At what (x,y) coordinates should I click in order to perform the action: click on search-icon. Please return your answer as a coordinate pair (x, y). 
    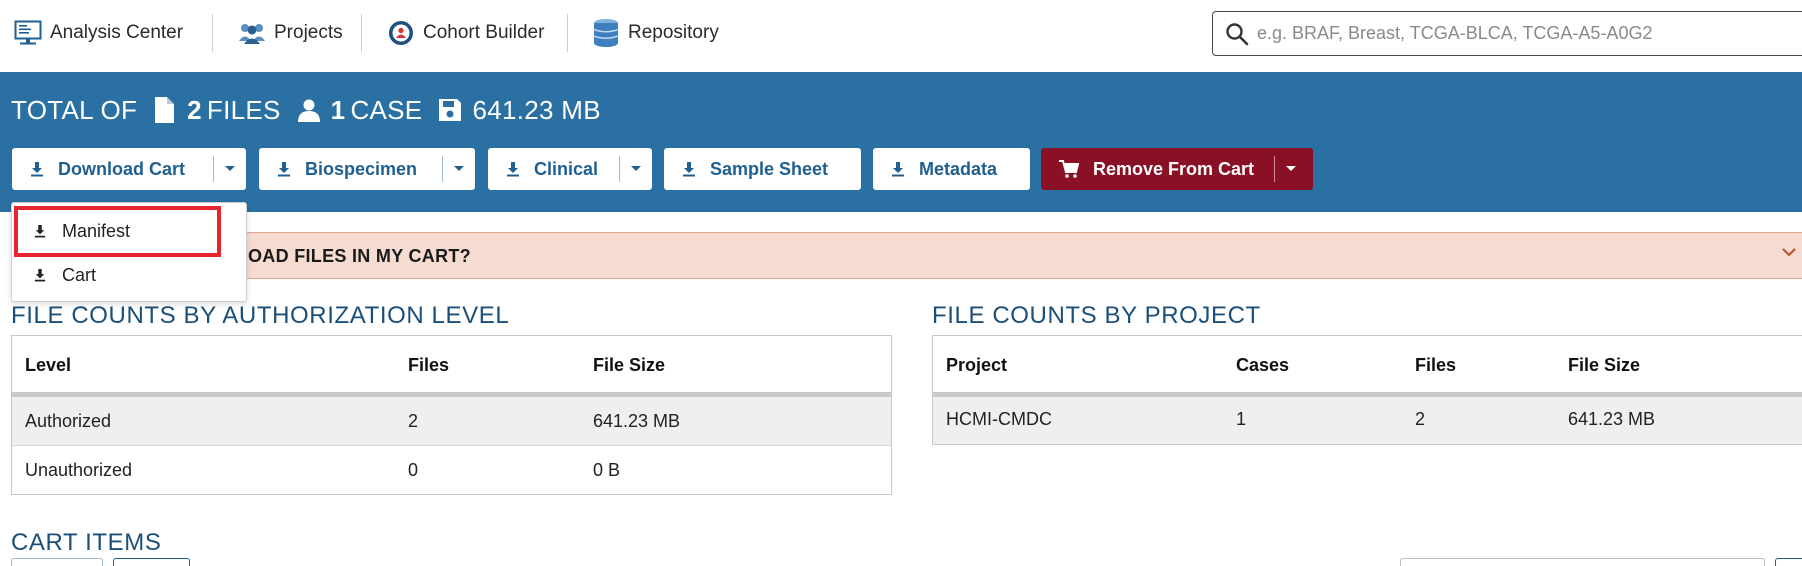
    Looking at the image, I should click on (1237, 34).